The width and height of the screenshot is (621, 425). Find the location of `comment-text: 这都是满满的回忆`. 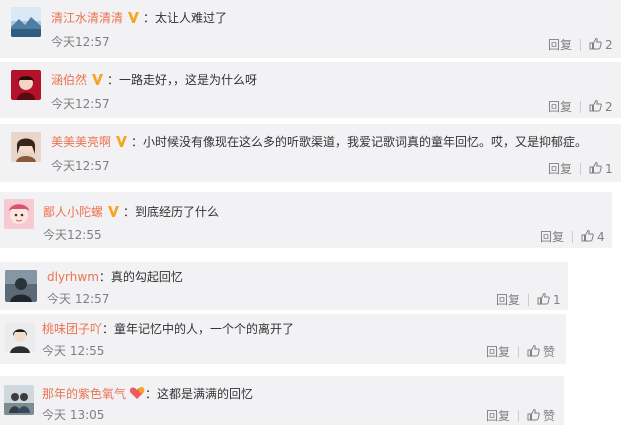

comment-text: 这都是满满的回忆 is located at coordinates (205, 394).